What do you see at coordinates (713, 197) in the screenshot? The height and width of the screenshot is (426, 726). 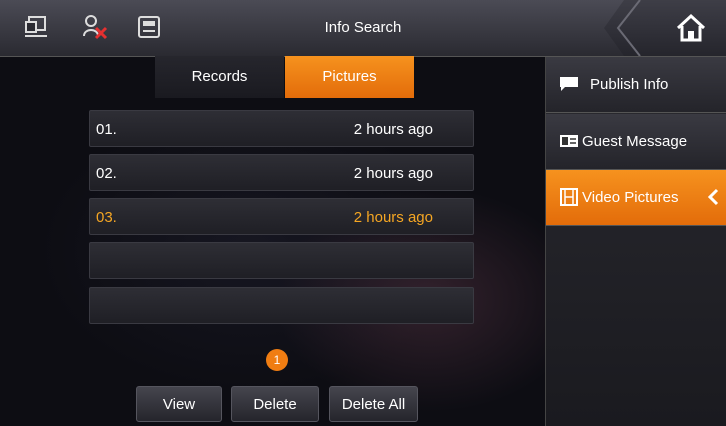 I see `chevron-left-icon` at bounding box center [713, 197].